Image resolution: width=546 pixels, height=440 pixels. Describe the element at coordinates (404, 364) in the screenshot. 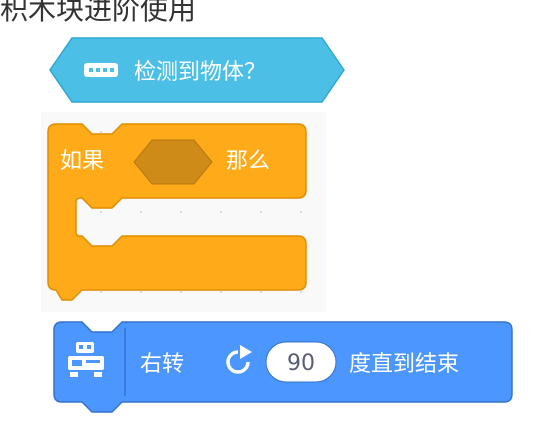

I see `turn-label-suffix: 度直到结束` at that location.